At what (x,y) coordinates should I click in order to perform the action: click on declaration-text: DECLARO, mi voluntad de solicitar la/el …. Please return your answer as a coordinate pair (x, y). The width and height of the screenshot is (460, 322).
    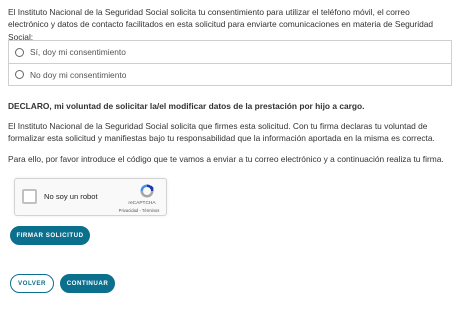
    Looking at the image, I should click on (186, 106).